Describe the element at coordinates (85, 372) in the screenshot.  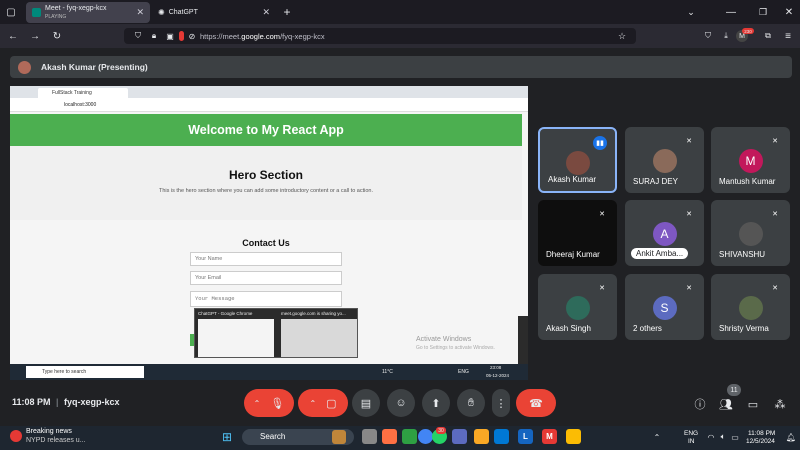
I see `shared-search-box: Type here to search` at that location.